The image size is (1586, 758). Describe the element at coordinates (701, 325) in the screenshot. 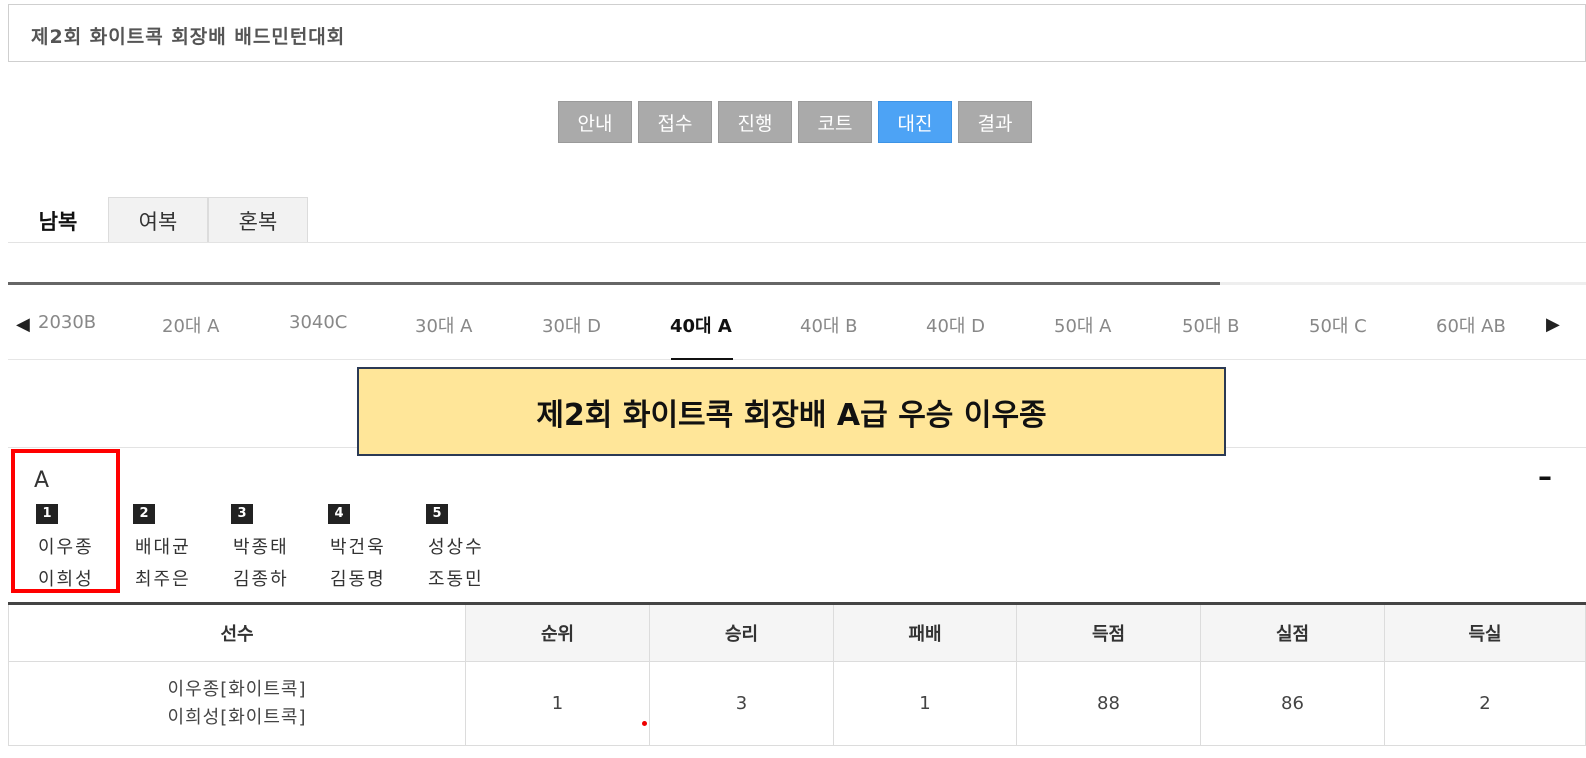

I see `category-item-active: 40대 A` at that location.